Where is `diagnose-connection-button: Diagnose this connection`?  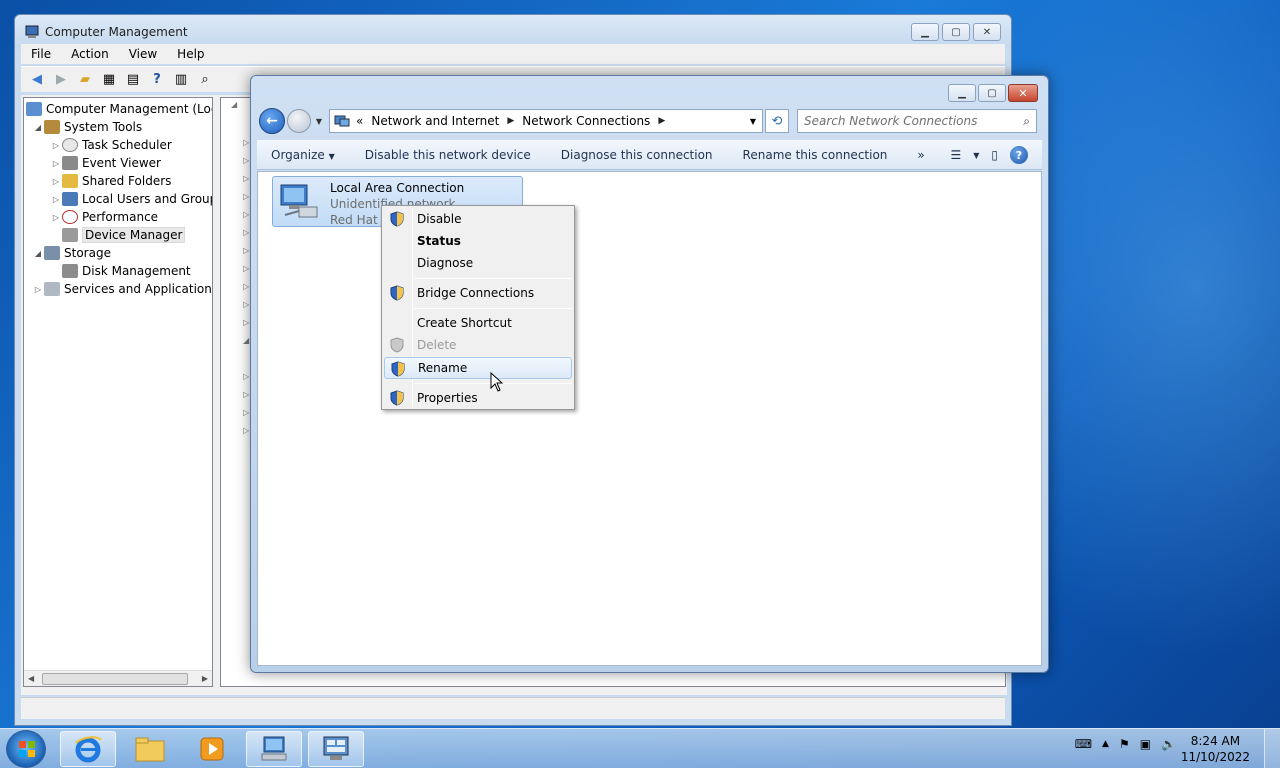
diagnose-connection-button: Diagnose this connection is located at coordinates (637, 155).